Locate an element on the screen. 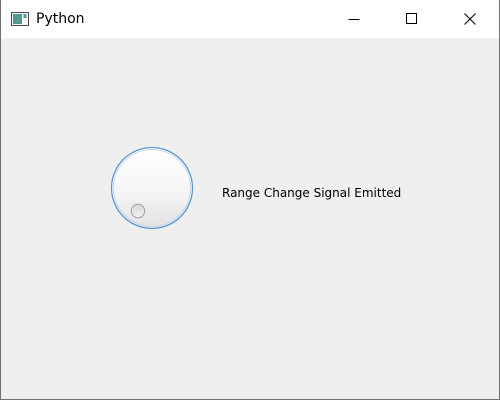  maximize-button is located at coordinates (412, 19).